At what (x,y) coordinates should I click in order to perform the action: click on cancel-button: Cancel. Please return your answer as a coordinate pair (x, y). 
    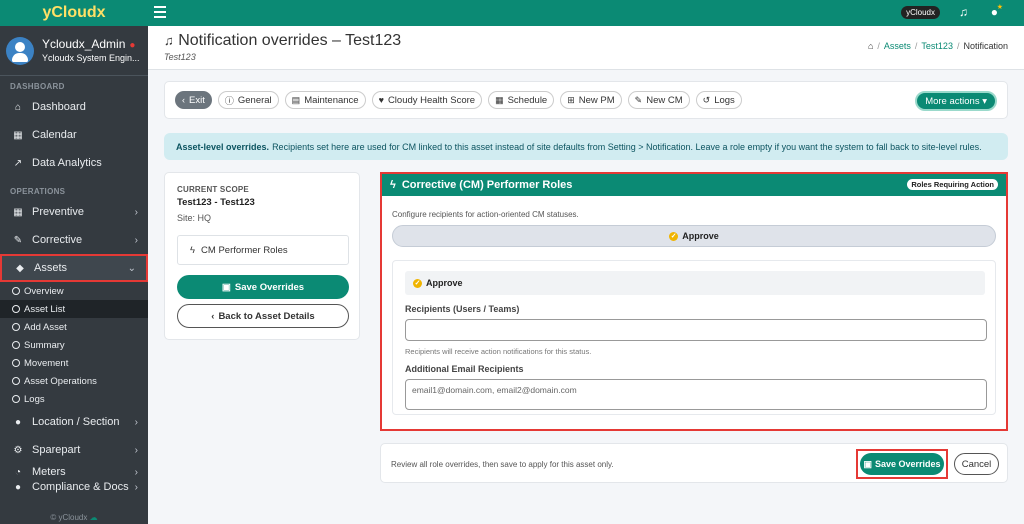
    Looking at the image, I should click on (976, 464).